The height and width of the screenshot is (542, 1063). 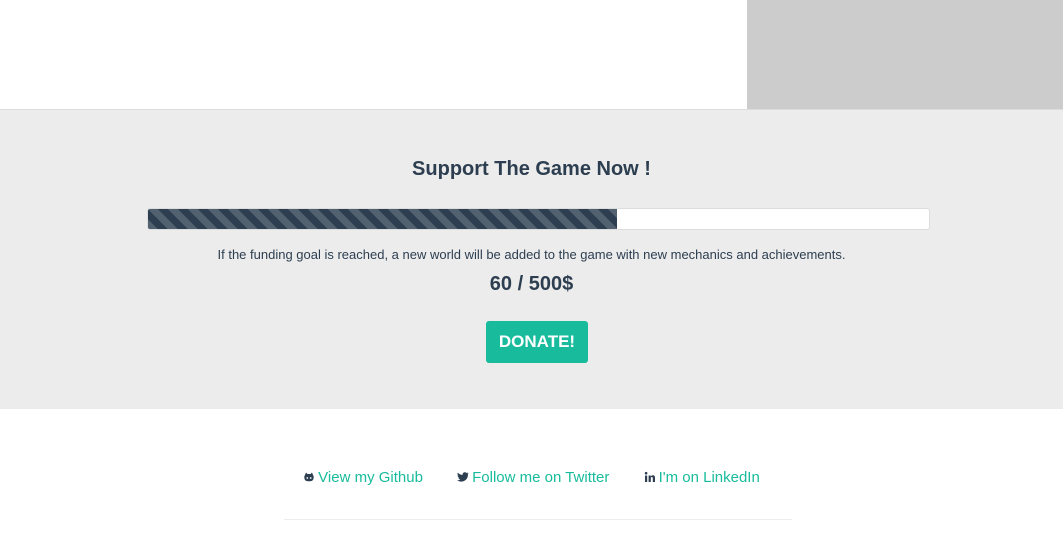 I want to click on funding-progress-fill, so click(x=382, y=219).